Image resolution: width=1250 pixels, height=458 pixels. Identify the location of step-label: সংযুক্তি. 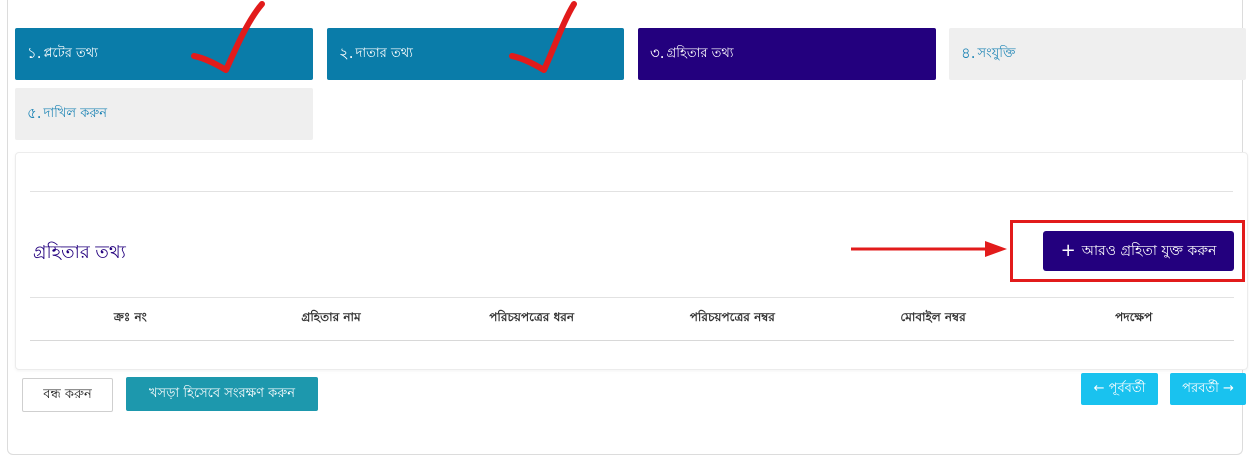
(996, 53).